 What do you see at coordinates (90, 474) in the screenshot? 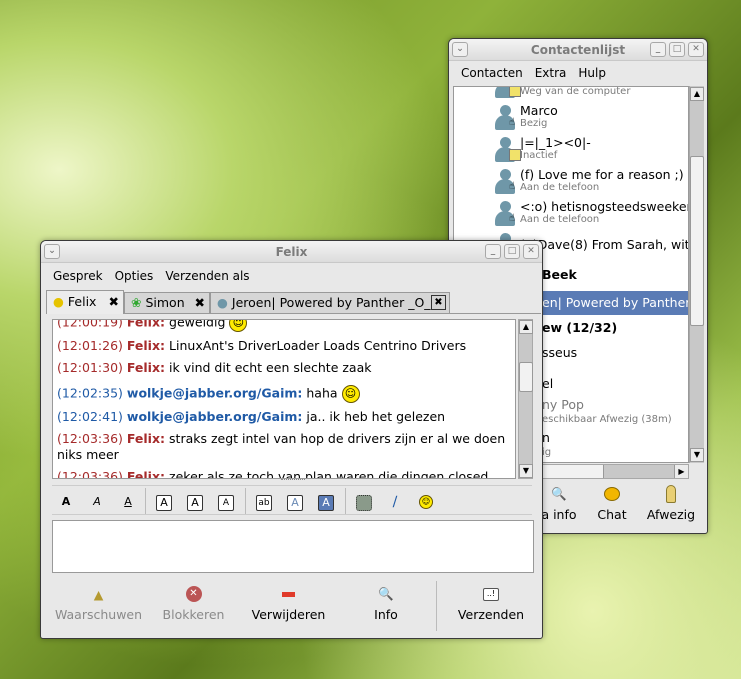
I see `message-timestamp: (12:03:36)` at bounding box center [90, 474].